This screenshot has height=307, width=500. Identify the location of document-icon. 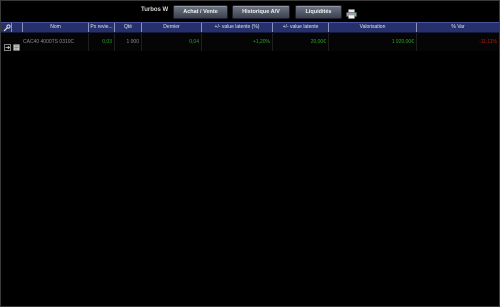
(16, 44).